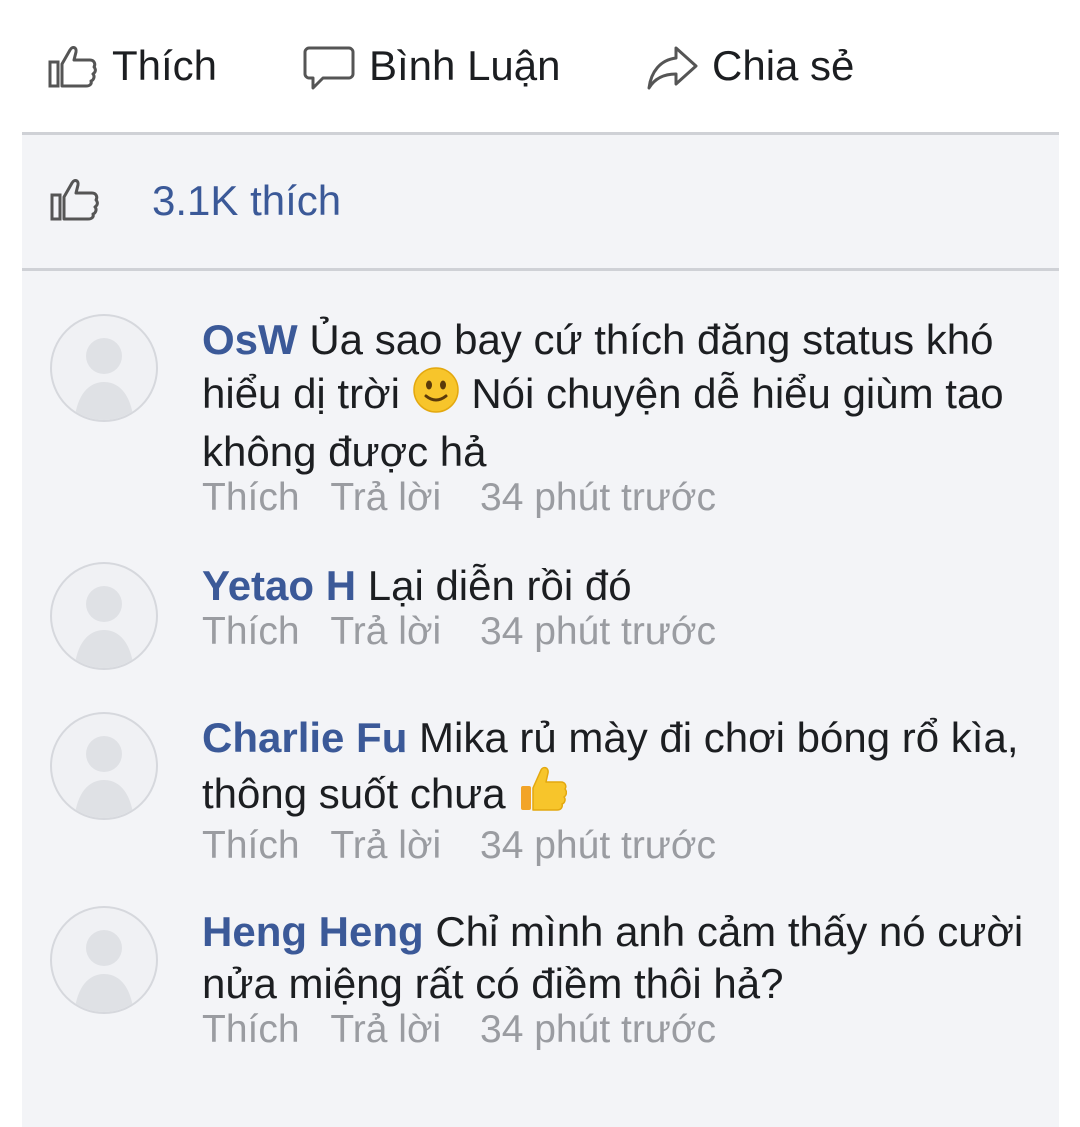 The image size is (1080, 1127). I want to click on comment-text: Lại diễn rồi đó, so click(499, 585).